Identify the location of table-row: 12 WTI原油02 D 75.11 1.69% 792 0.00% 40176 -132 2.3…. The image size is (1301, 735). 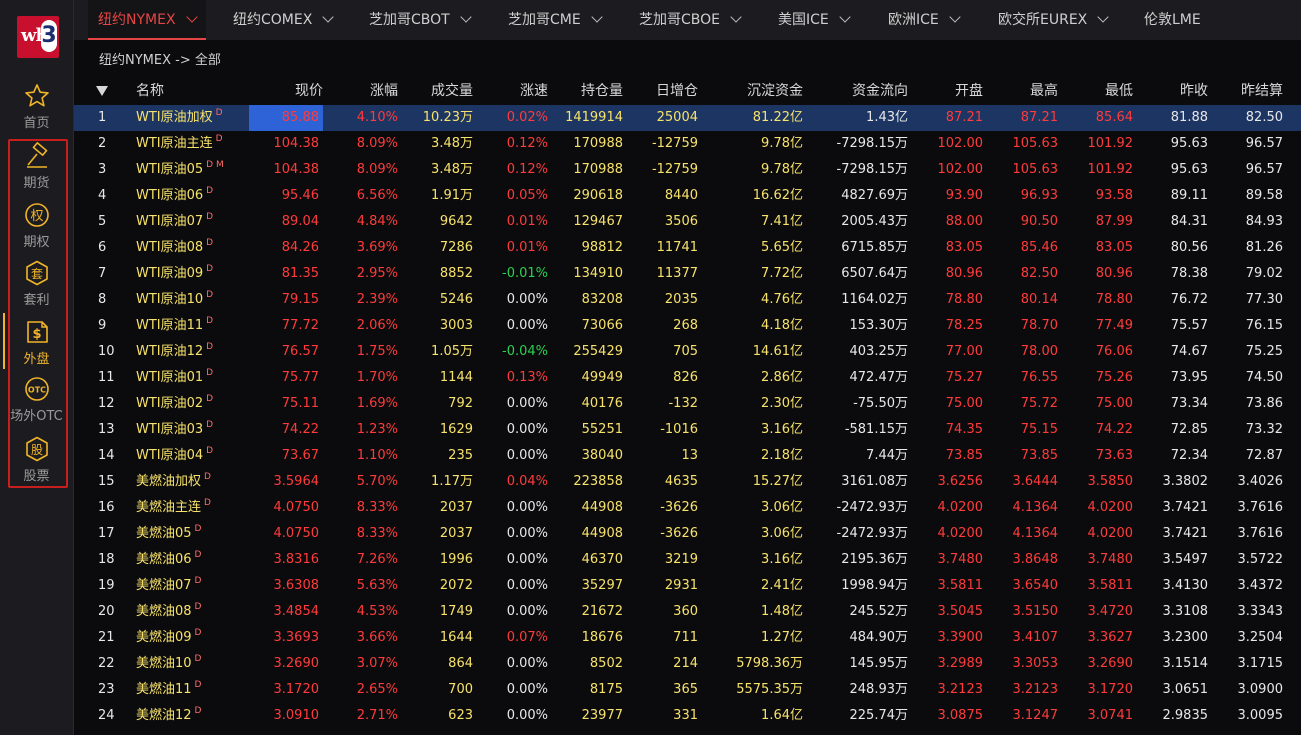
(687, 404).